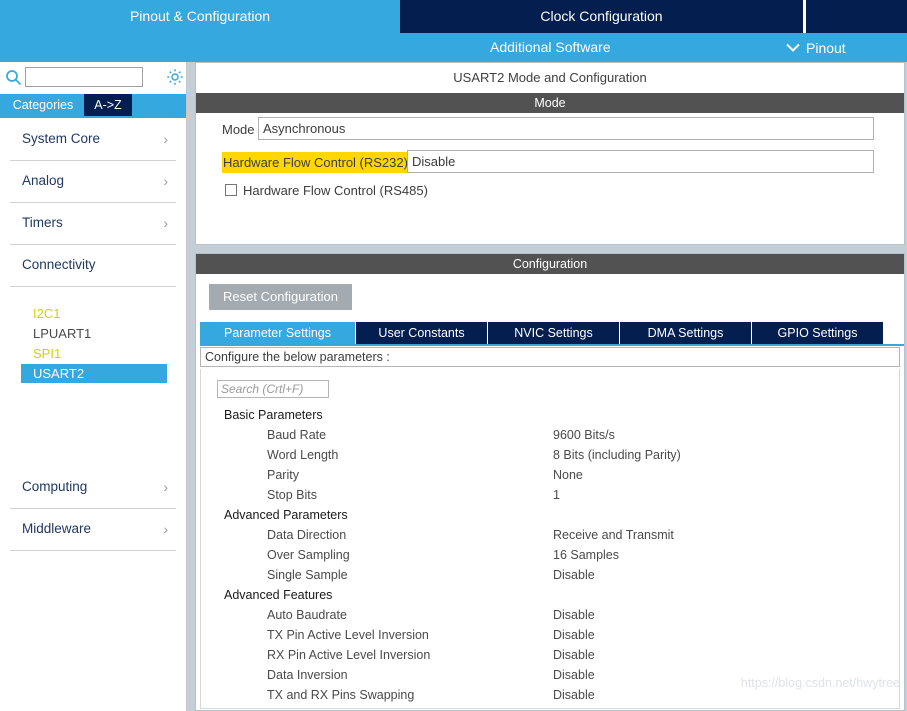 This screenshot has width=907, height=711. Describe the element at coordinates (550, 264) in the screenshot. I see `configuration-section-header: Configuration` at that location.